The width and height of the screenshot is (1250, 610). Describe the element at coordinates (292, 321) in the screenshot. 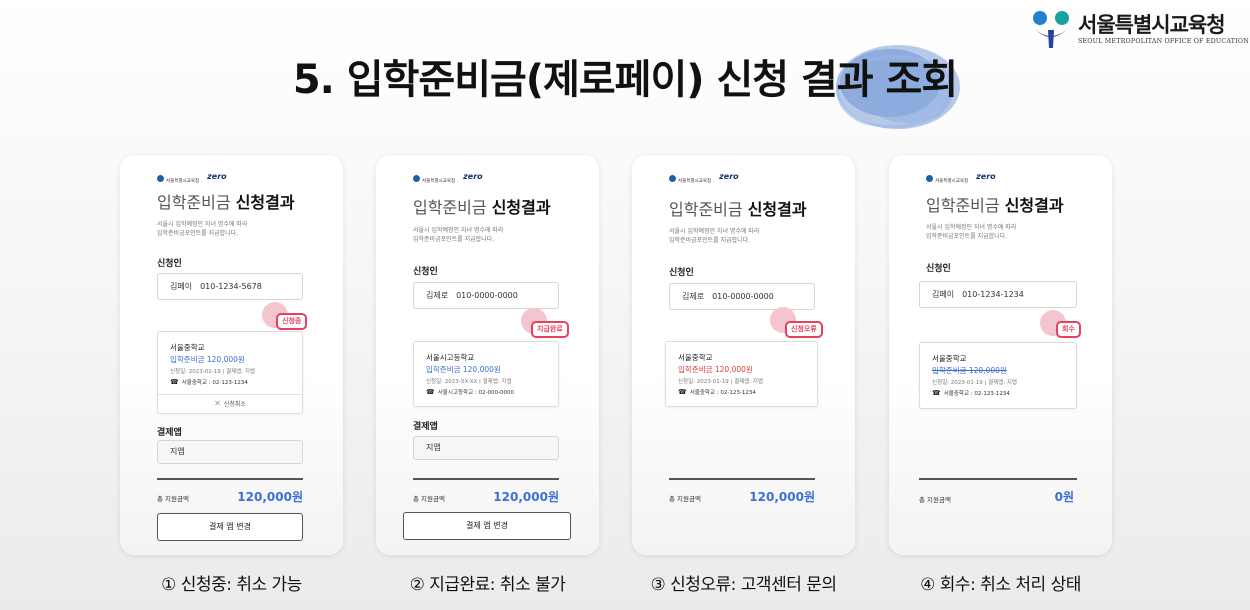

I see `status-badge: 신청중` at that location.